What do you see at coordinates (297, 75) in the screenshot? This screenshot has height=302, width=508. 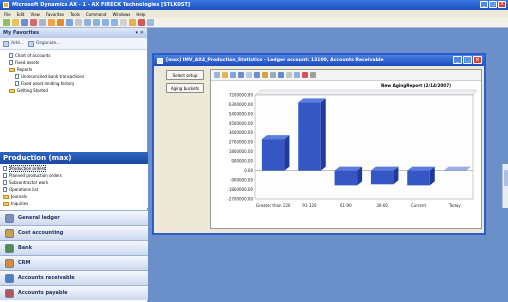 I see `chart-properties-icon` at bounding box center [297, 75].